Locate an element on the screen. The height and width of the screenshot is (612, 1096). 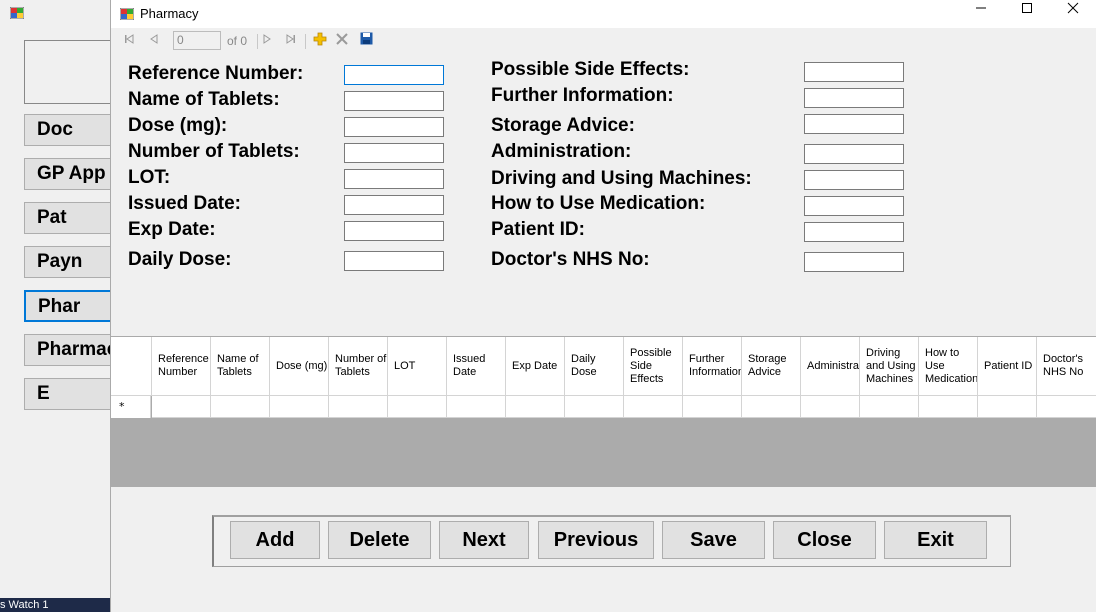
background-button-doctor: Doc is located at coordinates (74, 130).